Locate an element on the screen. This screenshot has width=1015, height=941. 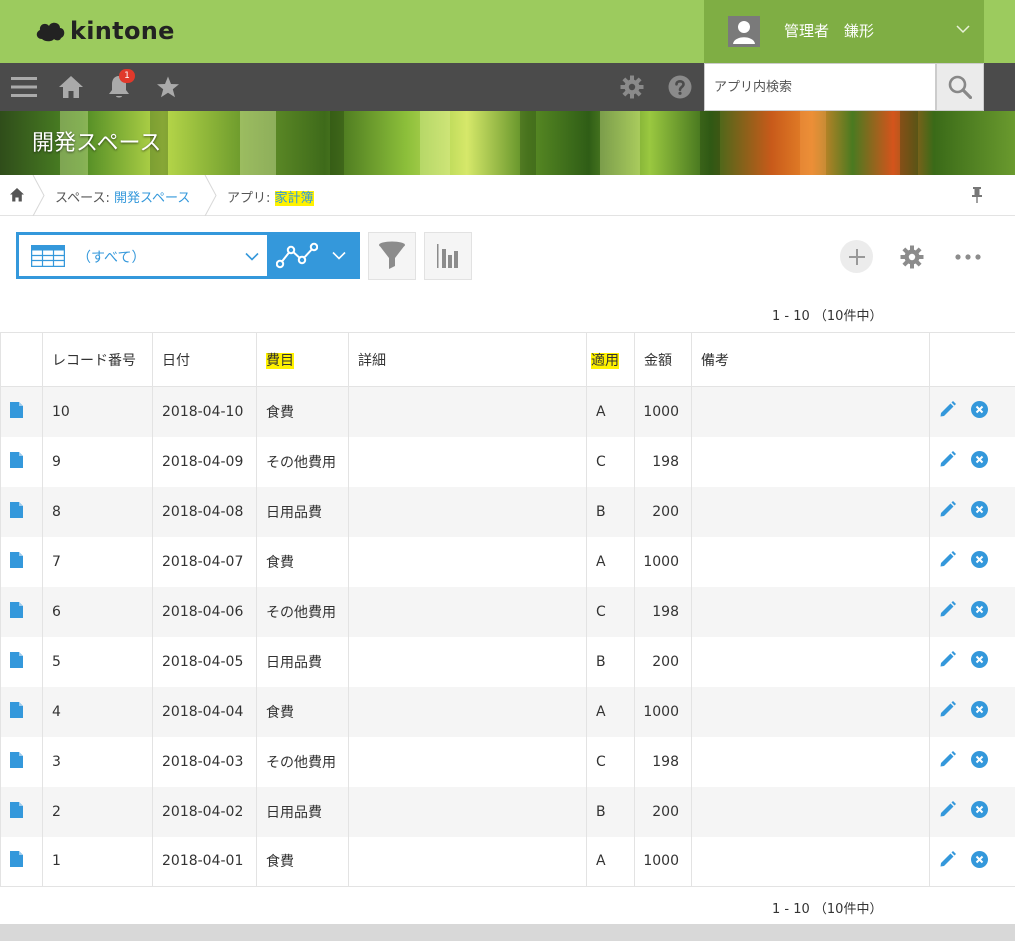
add-record-button is located at coordinates (856, 256).